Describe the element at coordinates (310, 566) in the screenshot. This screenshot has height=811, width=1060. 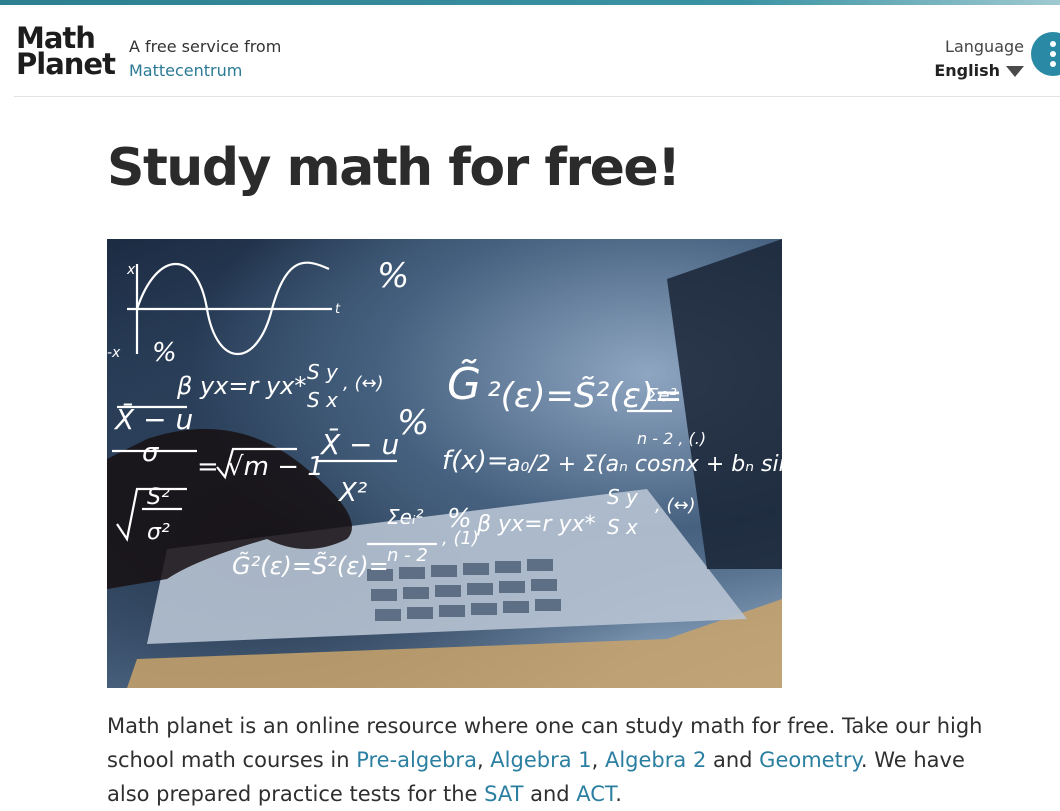
I see `svg-text: G̃²(ε)=S̃²(ε)=` at that location.